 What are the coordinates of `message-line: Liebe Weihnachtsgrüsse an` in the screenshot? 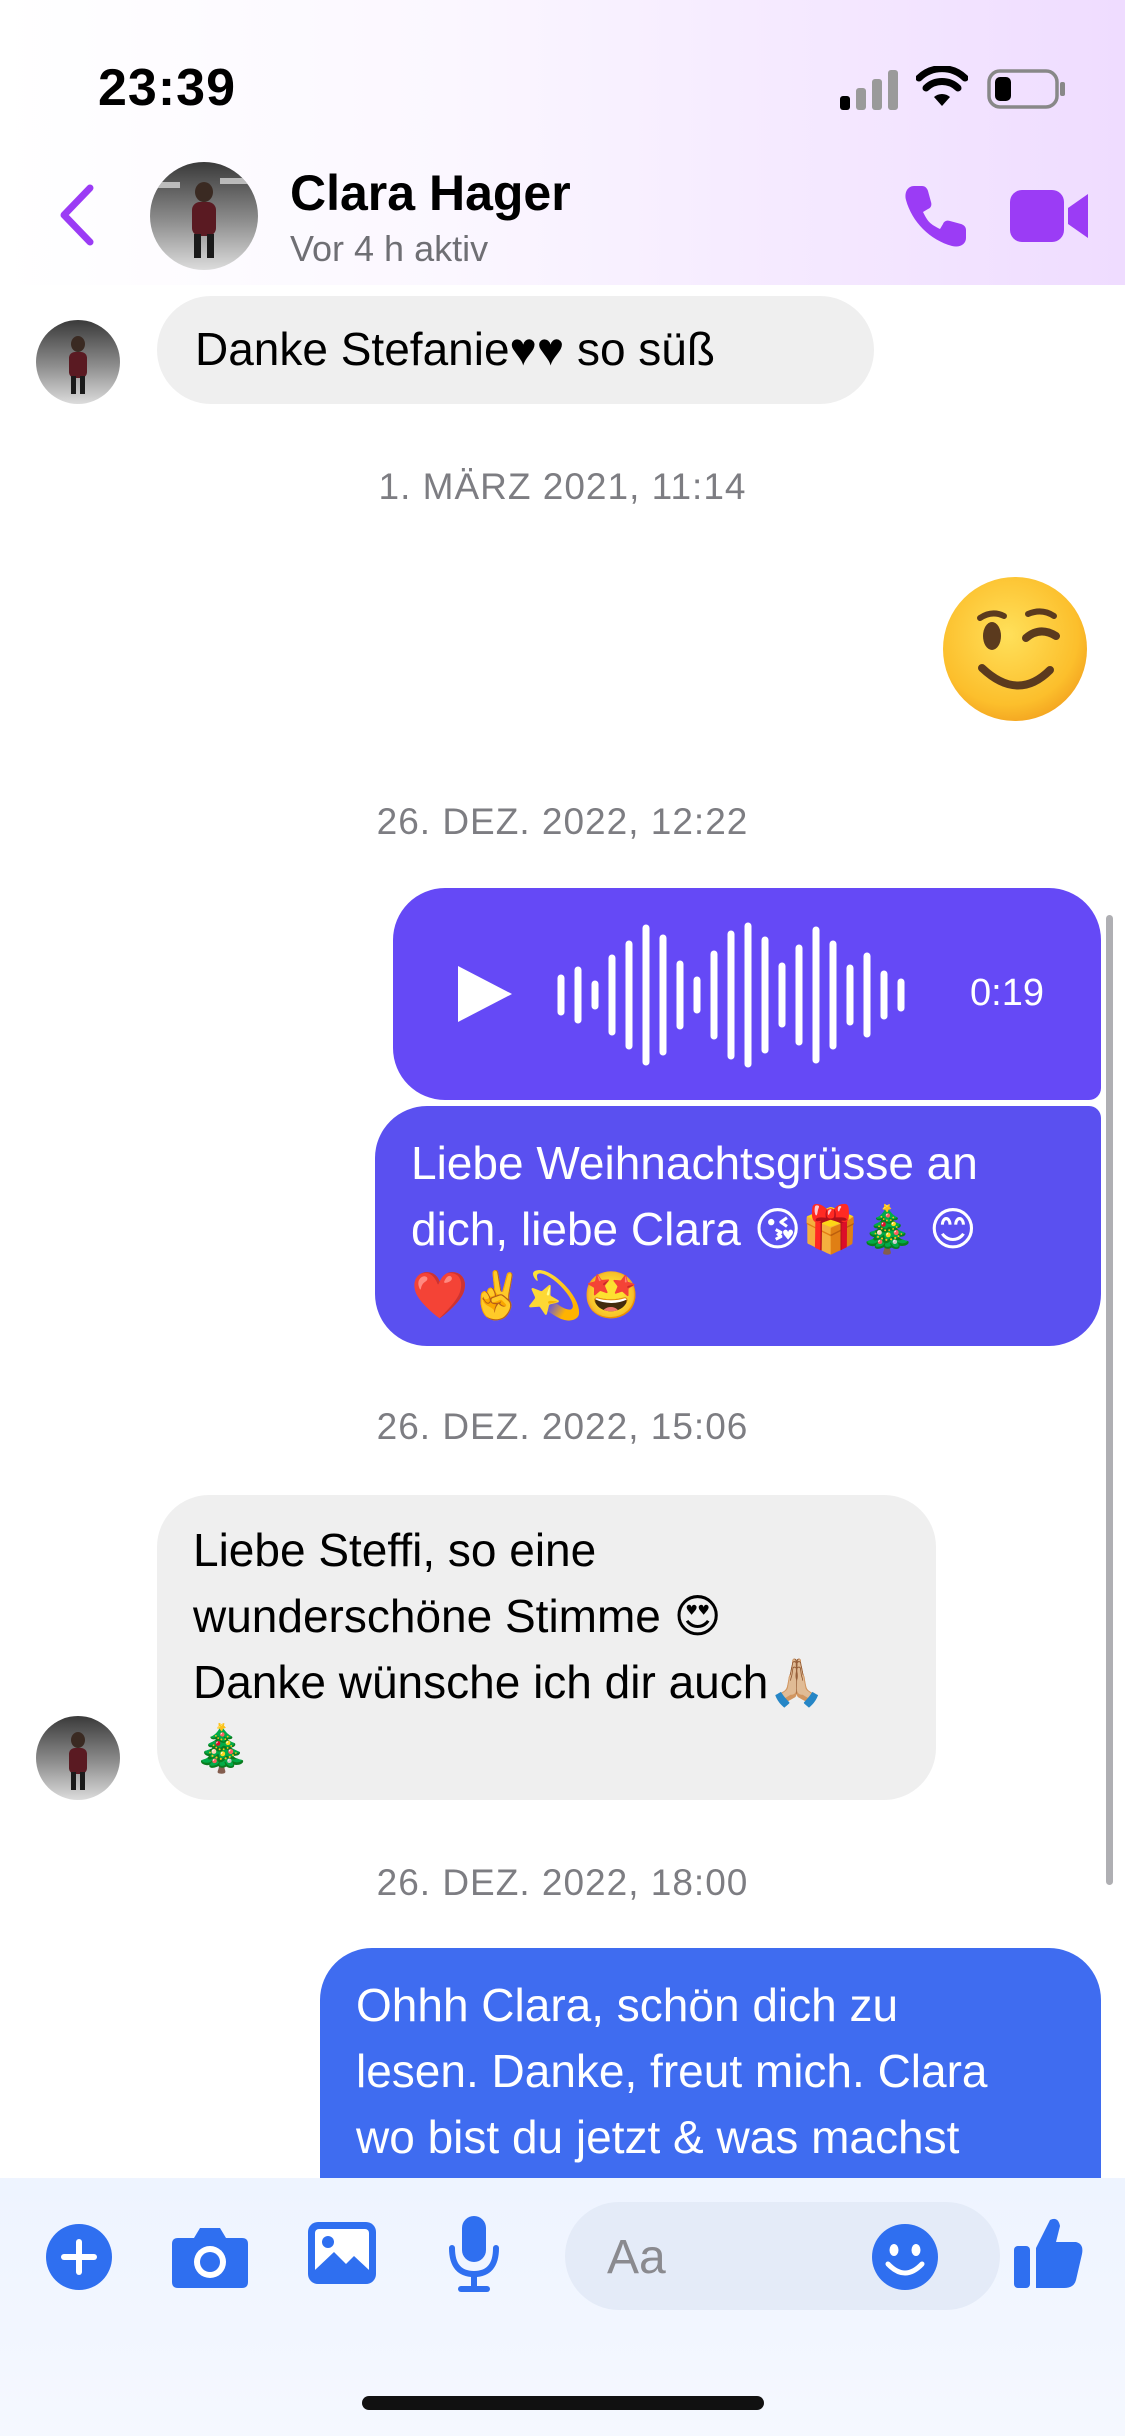 It's located at (694, 1163).